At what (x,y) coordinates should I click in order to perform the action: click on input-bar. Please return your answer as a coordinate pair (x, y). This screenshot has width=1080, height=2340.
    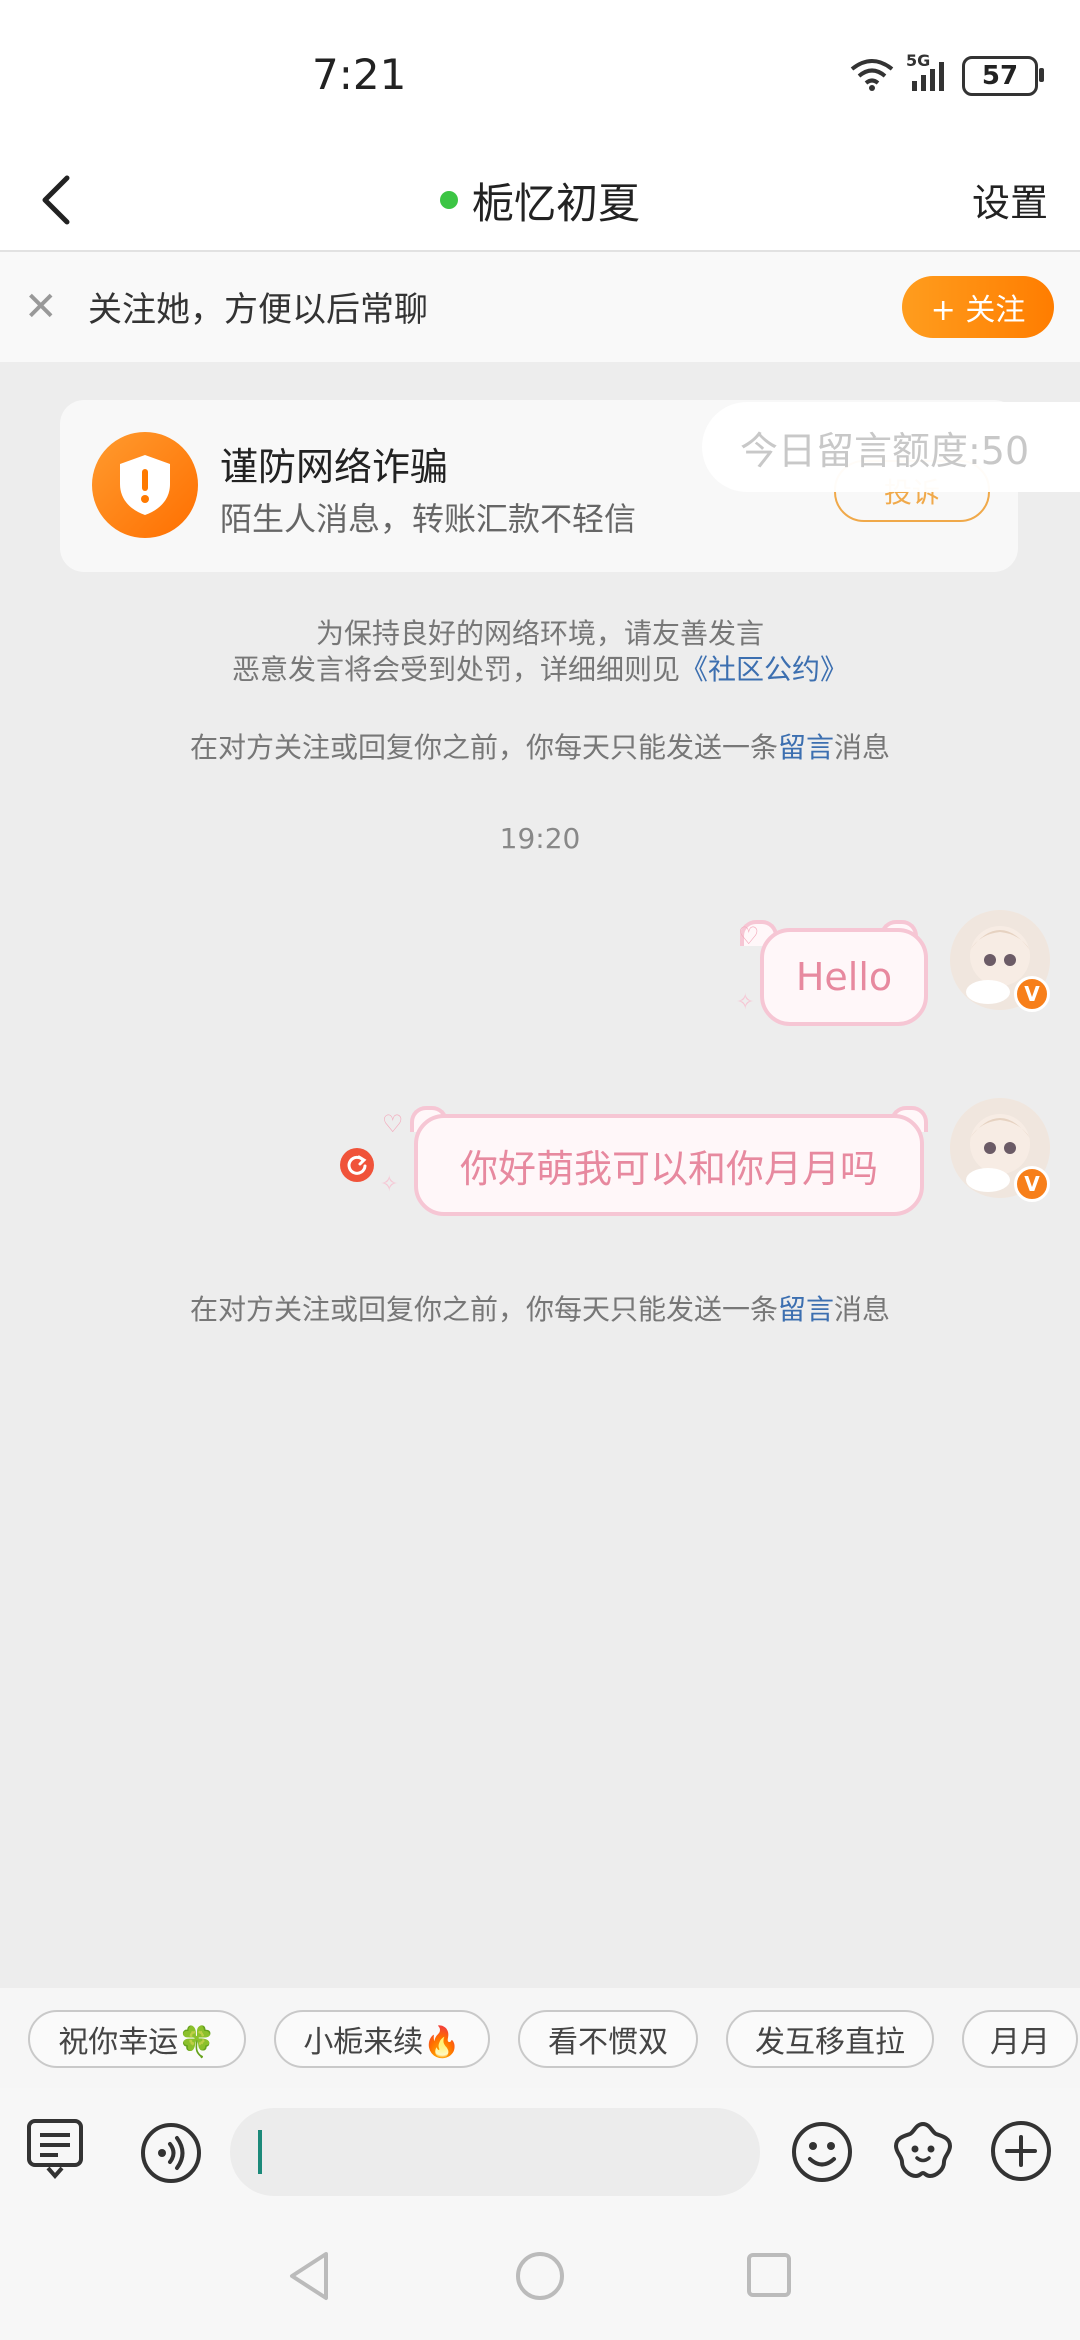
    Looking at the image, I should click on (540, 2153).